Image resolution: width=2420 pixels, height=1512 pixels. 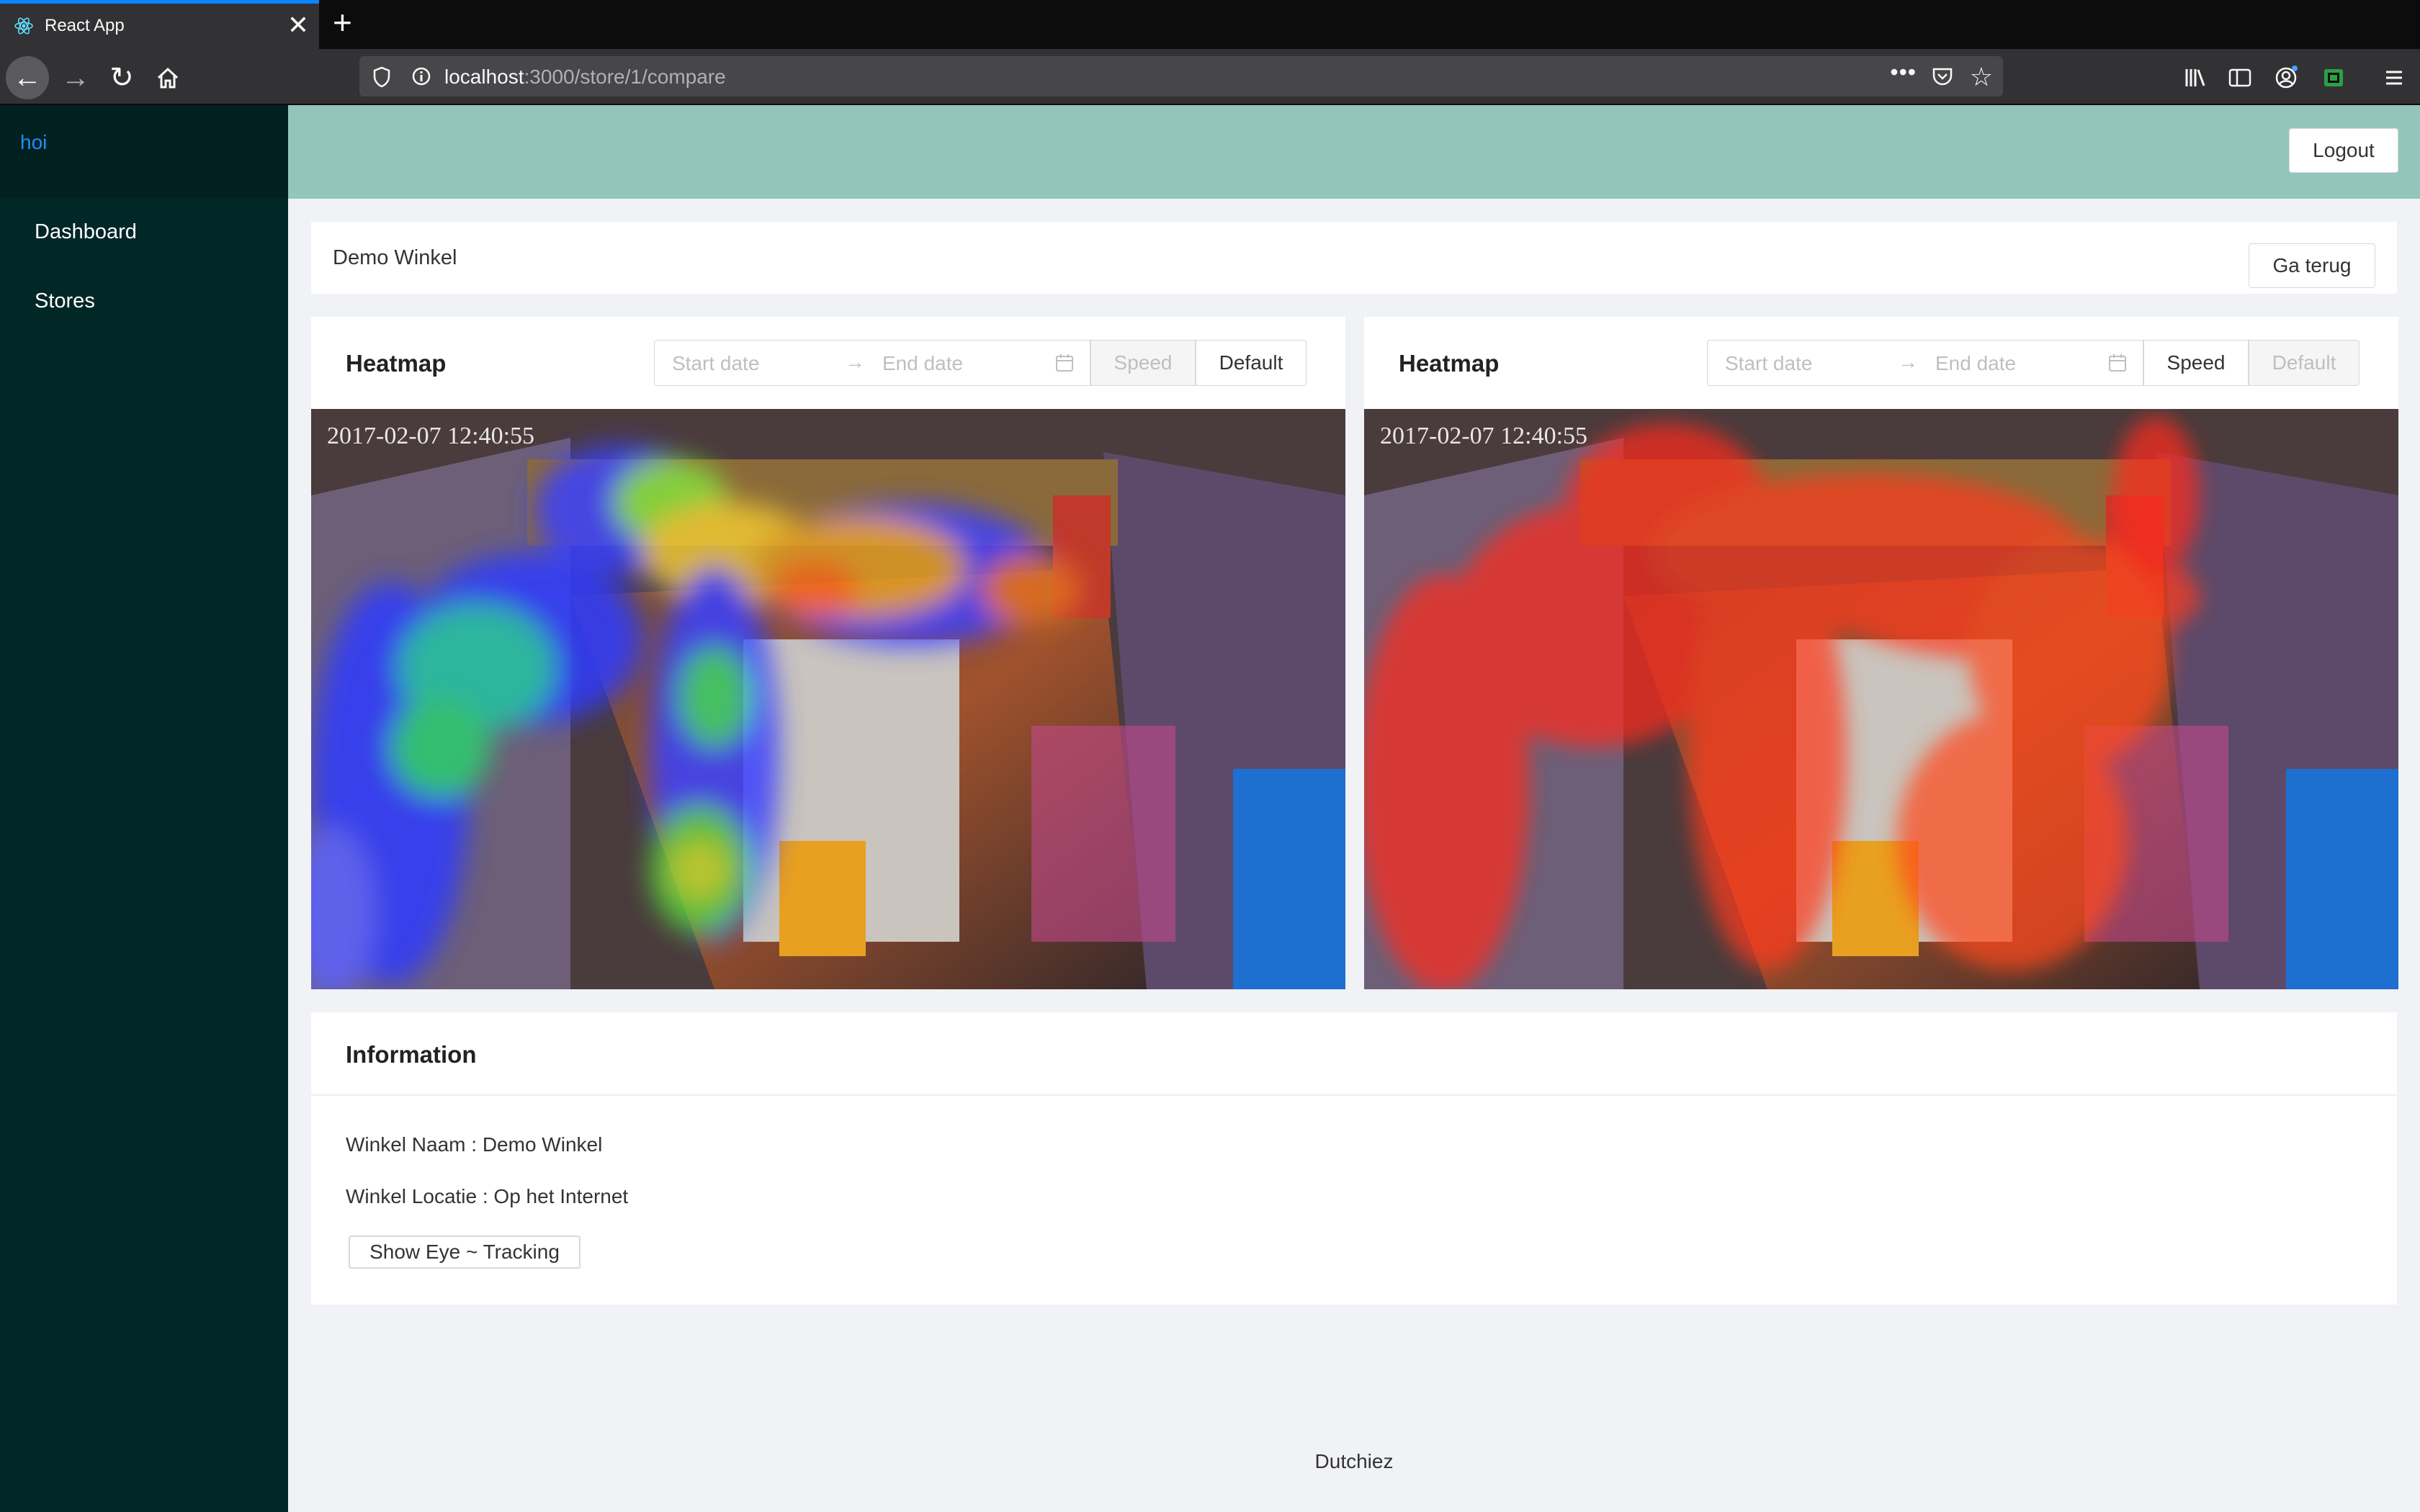 I want to click on menu-icon, so click(x=2394, y=78).